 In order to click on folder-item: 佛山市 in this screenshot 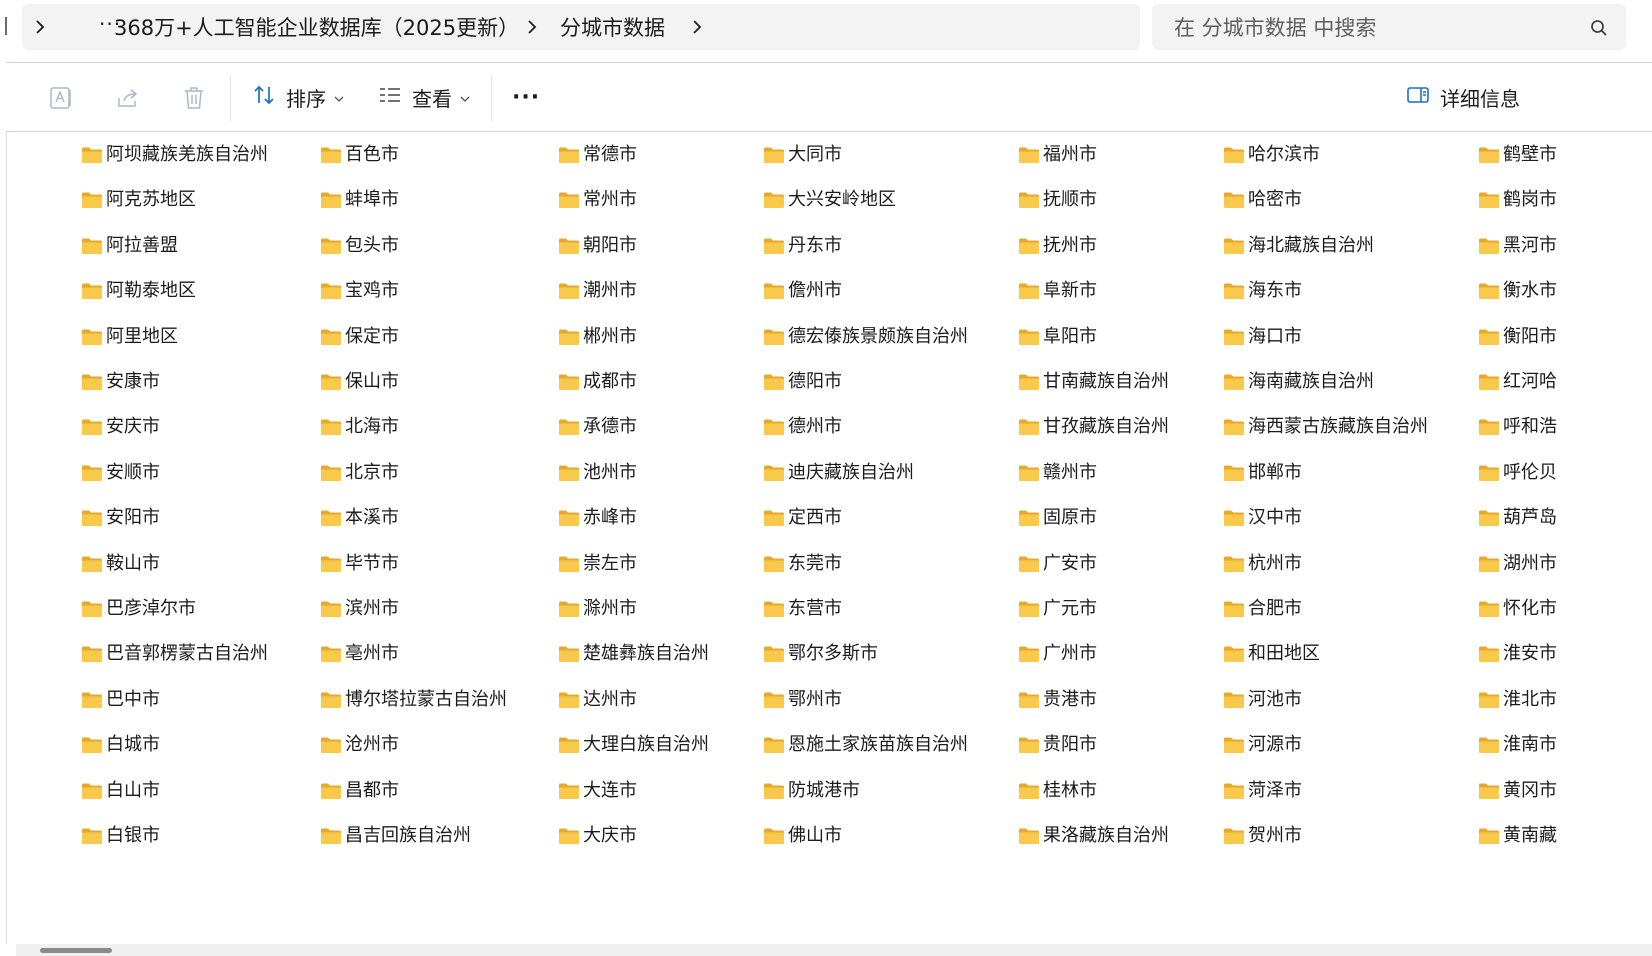, I will do `click(802, 836)`.